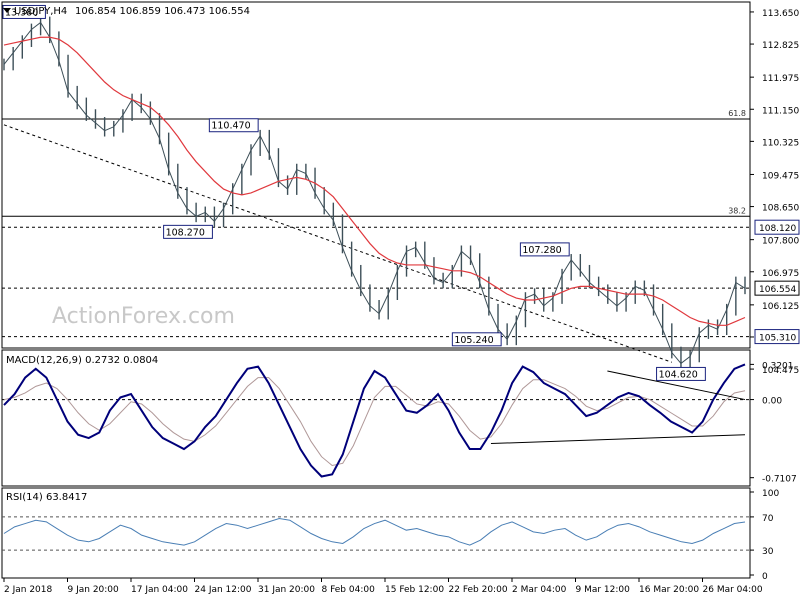  I want to click on price-y-tick-label: 108.650, so click(780, 209).